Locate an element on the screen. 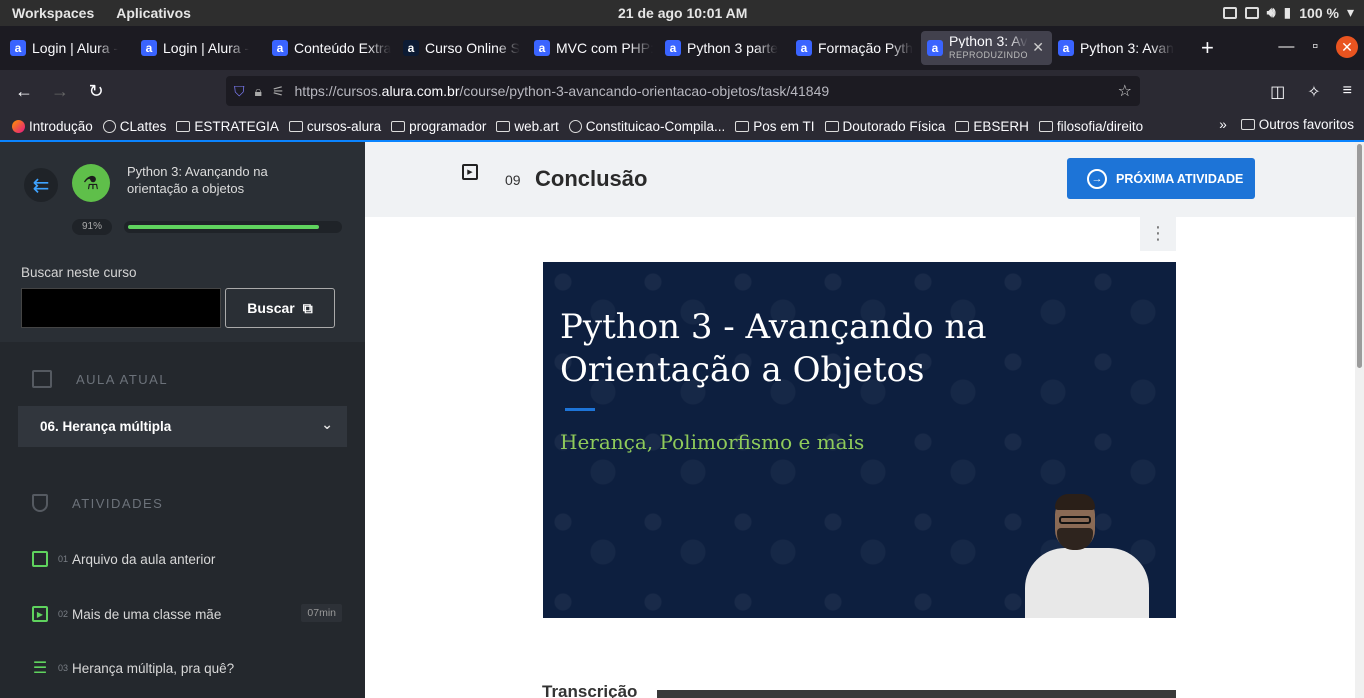 This screenshot has height=698, width=1364. activity-item: ▶ 02 Mais de uma classe mãe 07min is located at coordinates (187, 614).